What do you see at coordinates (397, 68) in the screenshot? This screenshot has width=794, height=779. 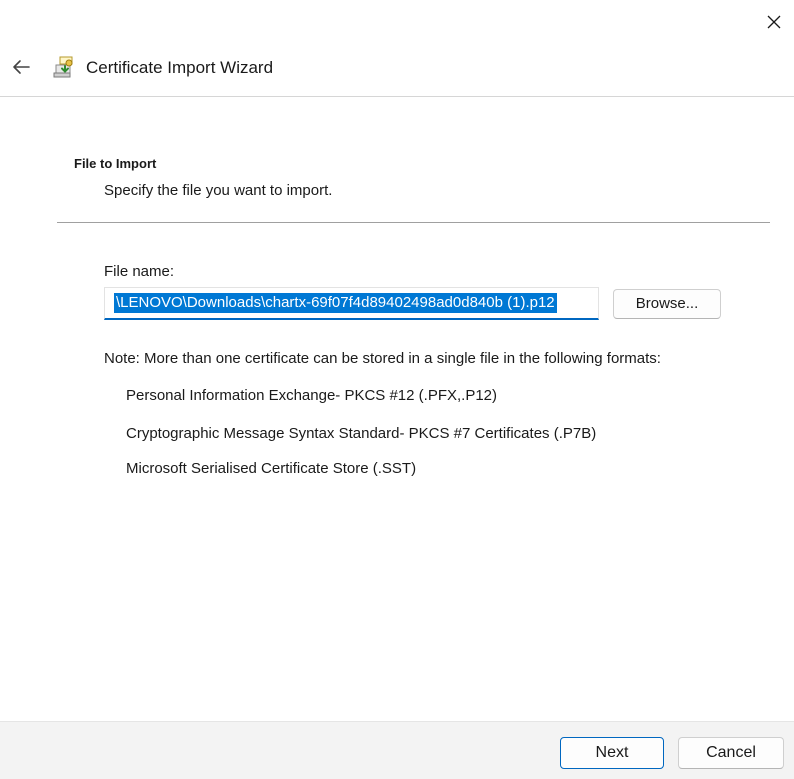 I see `wizard-header: Certificate Import Wizard` at bounding box center [397, 68].